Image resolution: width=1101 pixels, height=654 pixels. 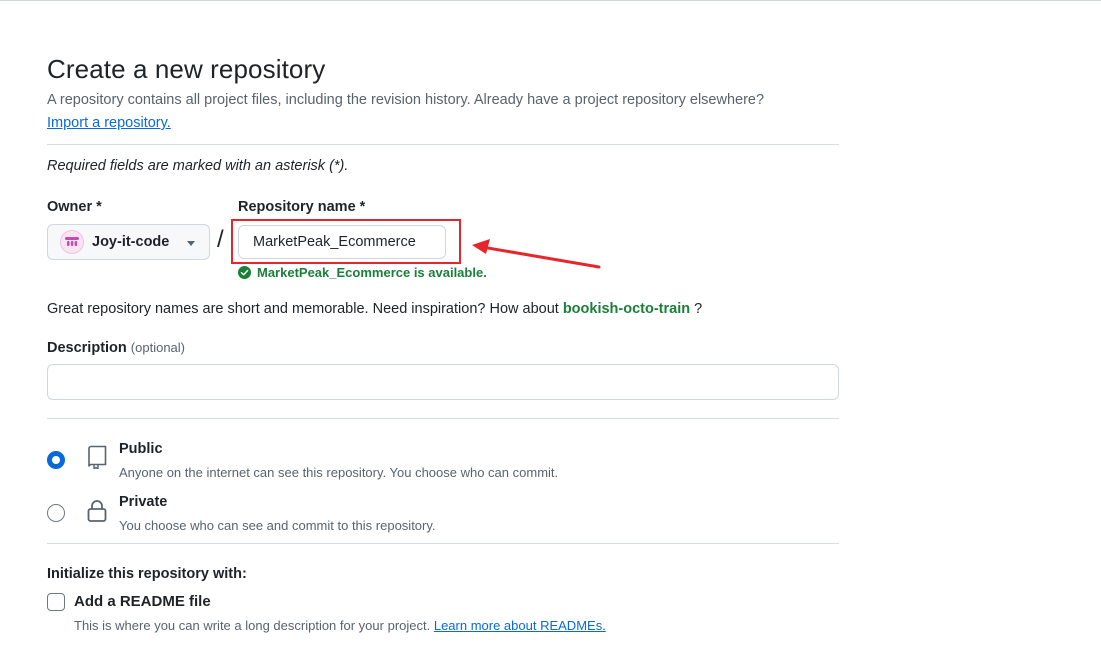 What do you see at coordinates (698, 309) in the screenshot?
I see `suggestion-suffix: ?` at bounding box center [698, 309].